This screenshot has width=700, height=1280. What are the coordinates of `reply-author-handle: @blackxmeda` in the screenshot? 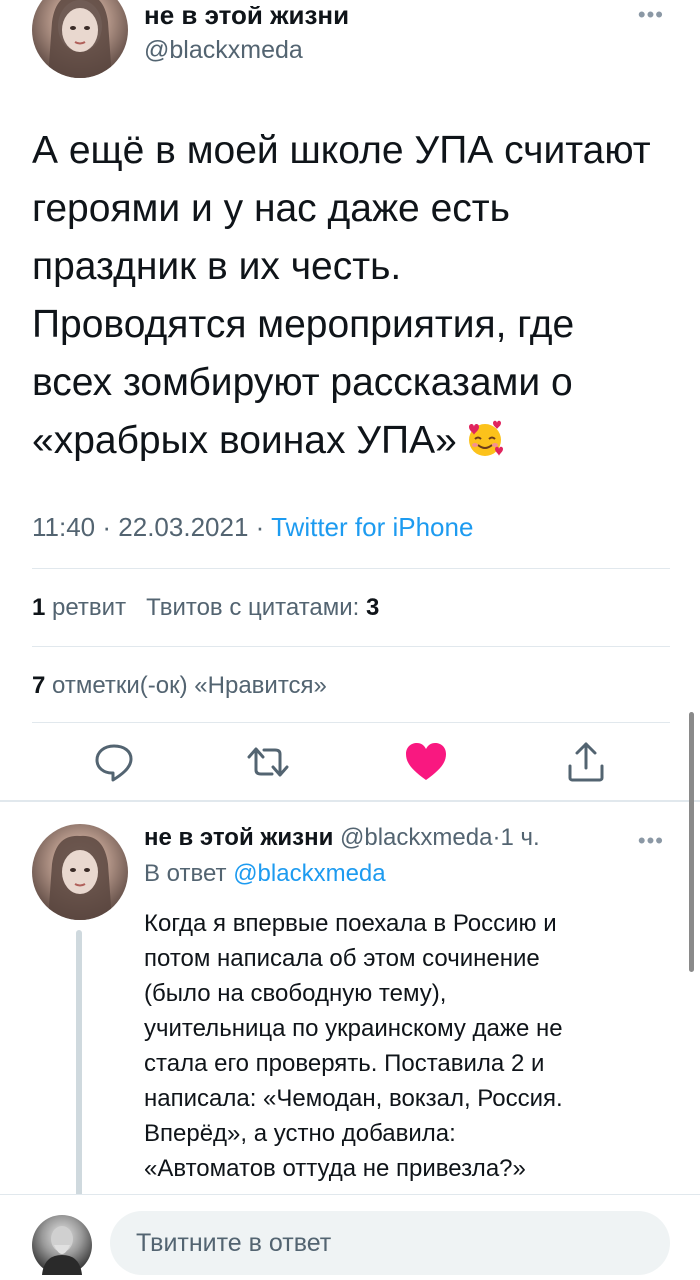 It's located at (416, 837).